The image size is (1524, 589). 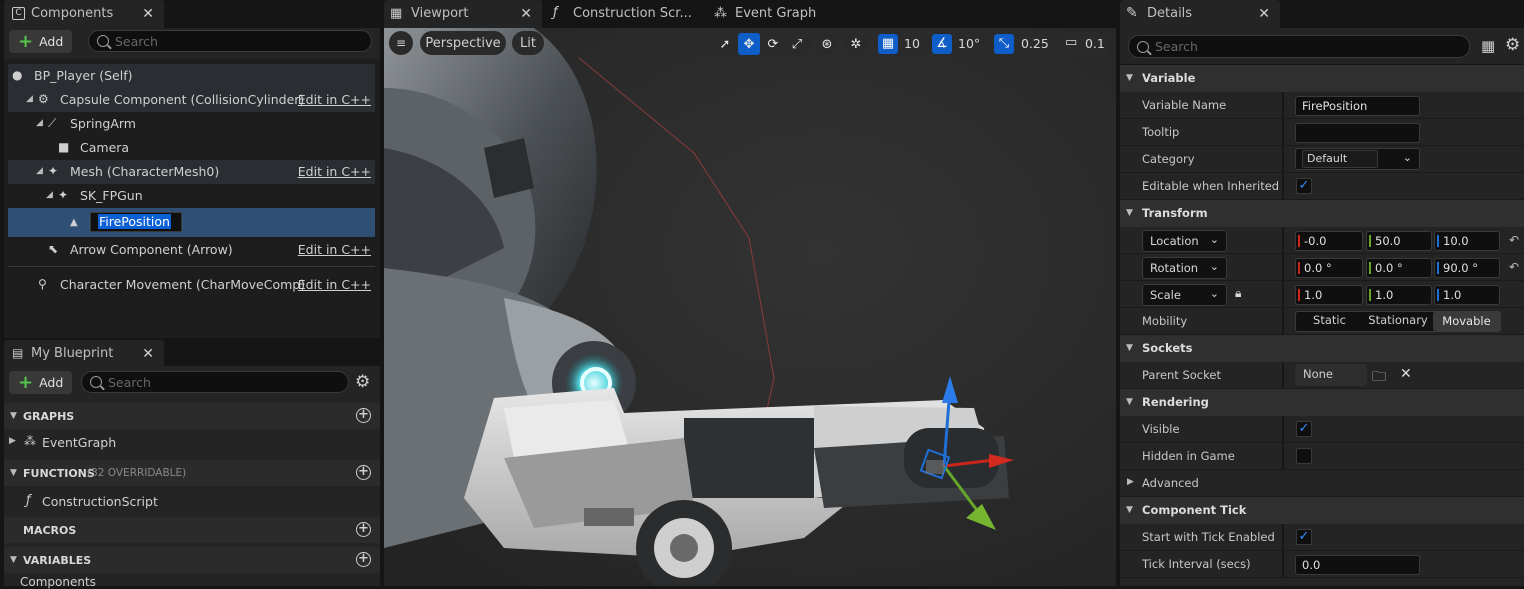 I want to click on tree-item-mesh: ◢ ✦ Mesh (CharacterMesh0) Edit in C++, so click(x=191, y=171).